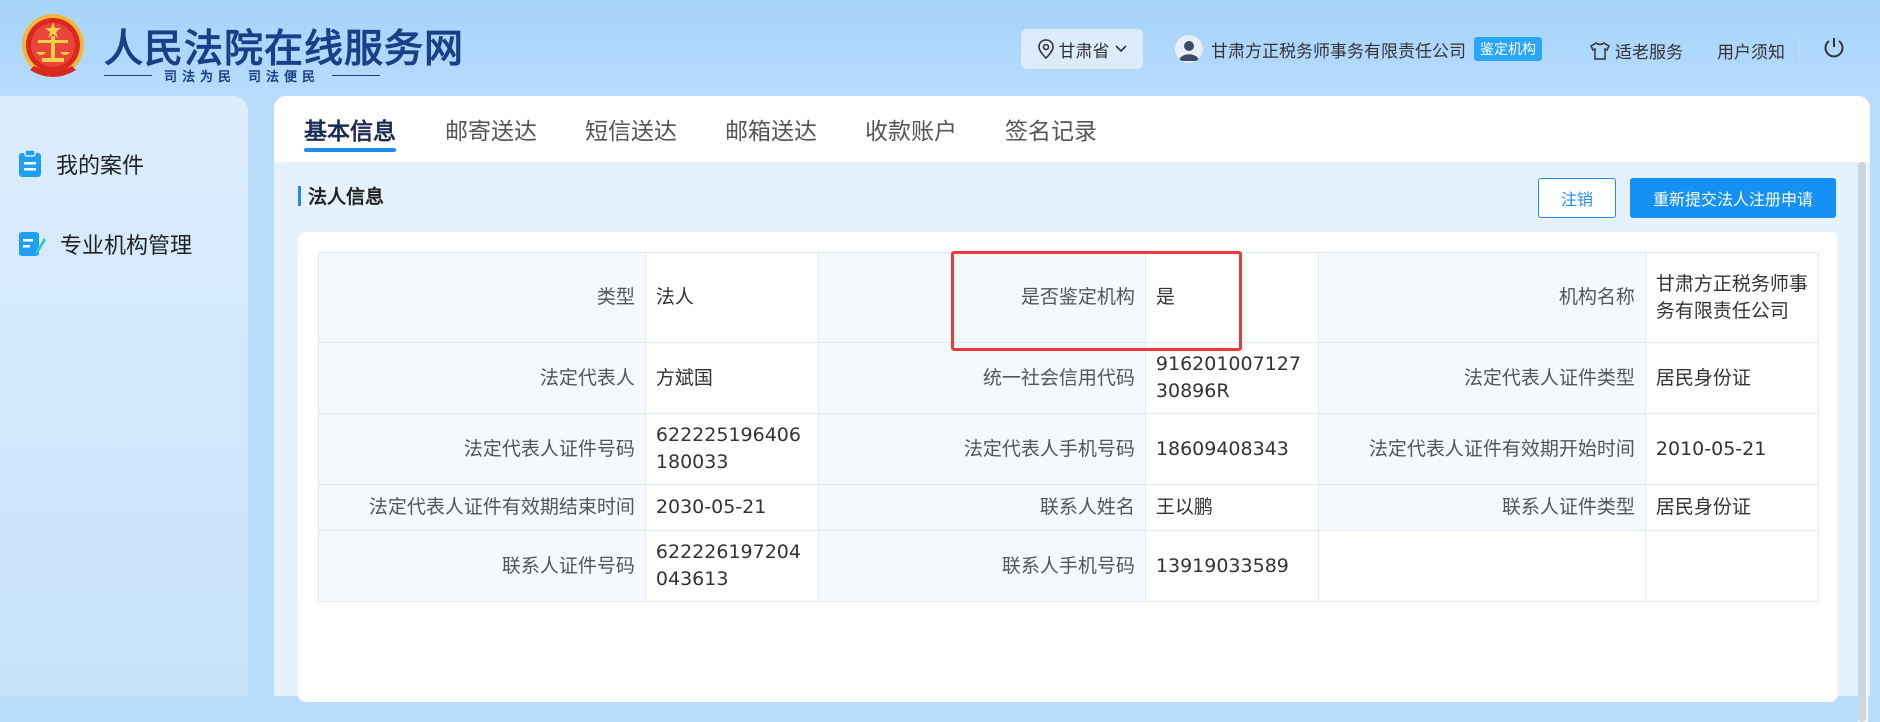 The width and height of the screenshot is (1880, 722). I want to click on field-value: 13919033589, so click(1231, 566).